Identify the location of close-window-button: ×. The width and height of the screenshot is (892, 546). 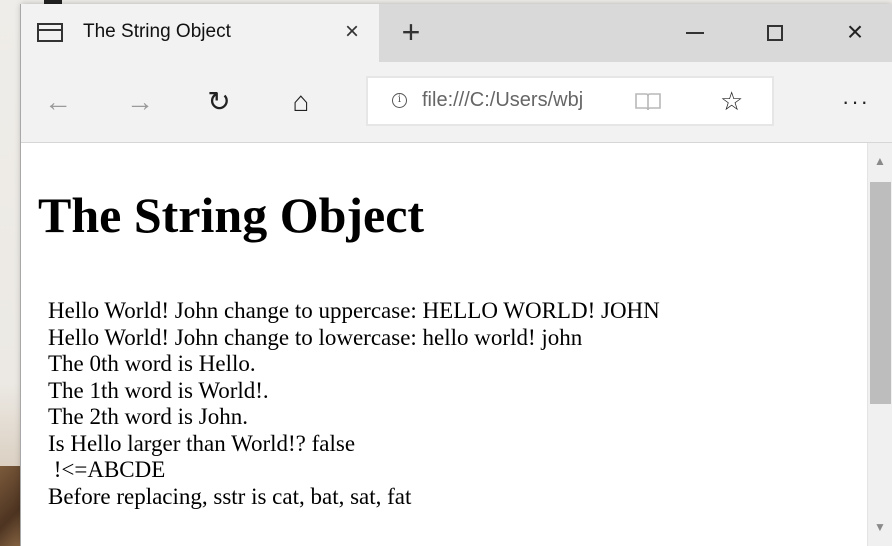
(855, 32).